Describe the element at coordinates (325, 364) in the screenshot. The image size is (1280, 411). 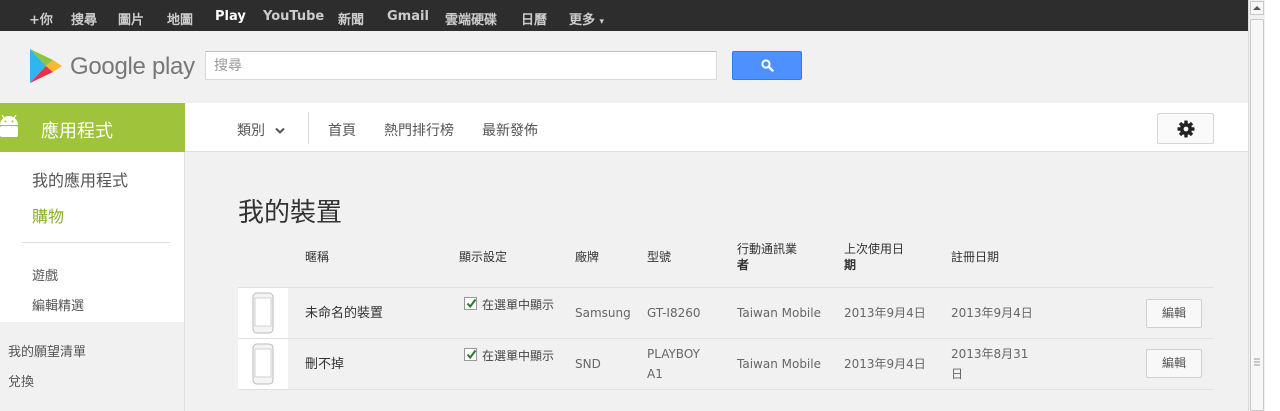
I see `device-nickname: 刪不掉` at that location.